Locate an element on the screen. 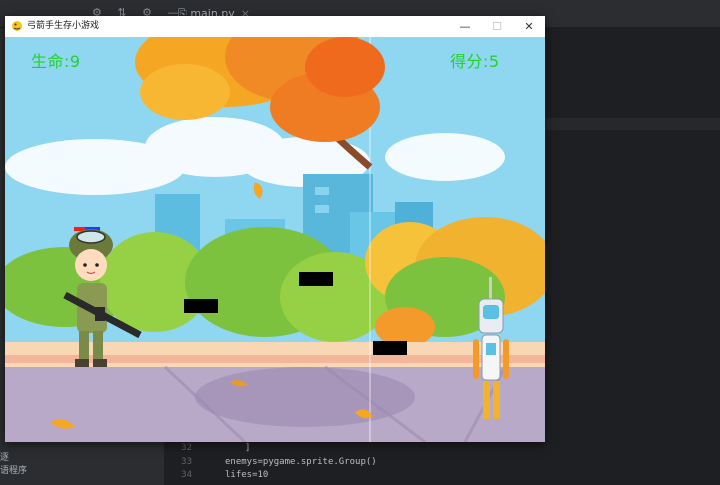  code-line: 34 lifes=10 is located at coordinates (442, 477).